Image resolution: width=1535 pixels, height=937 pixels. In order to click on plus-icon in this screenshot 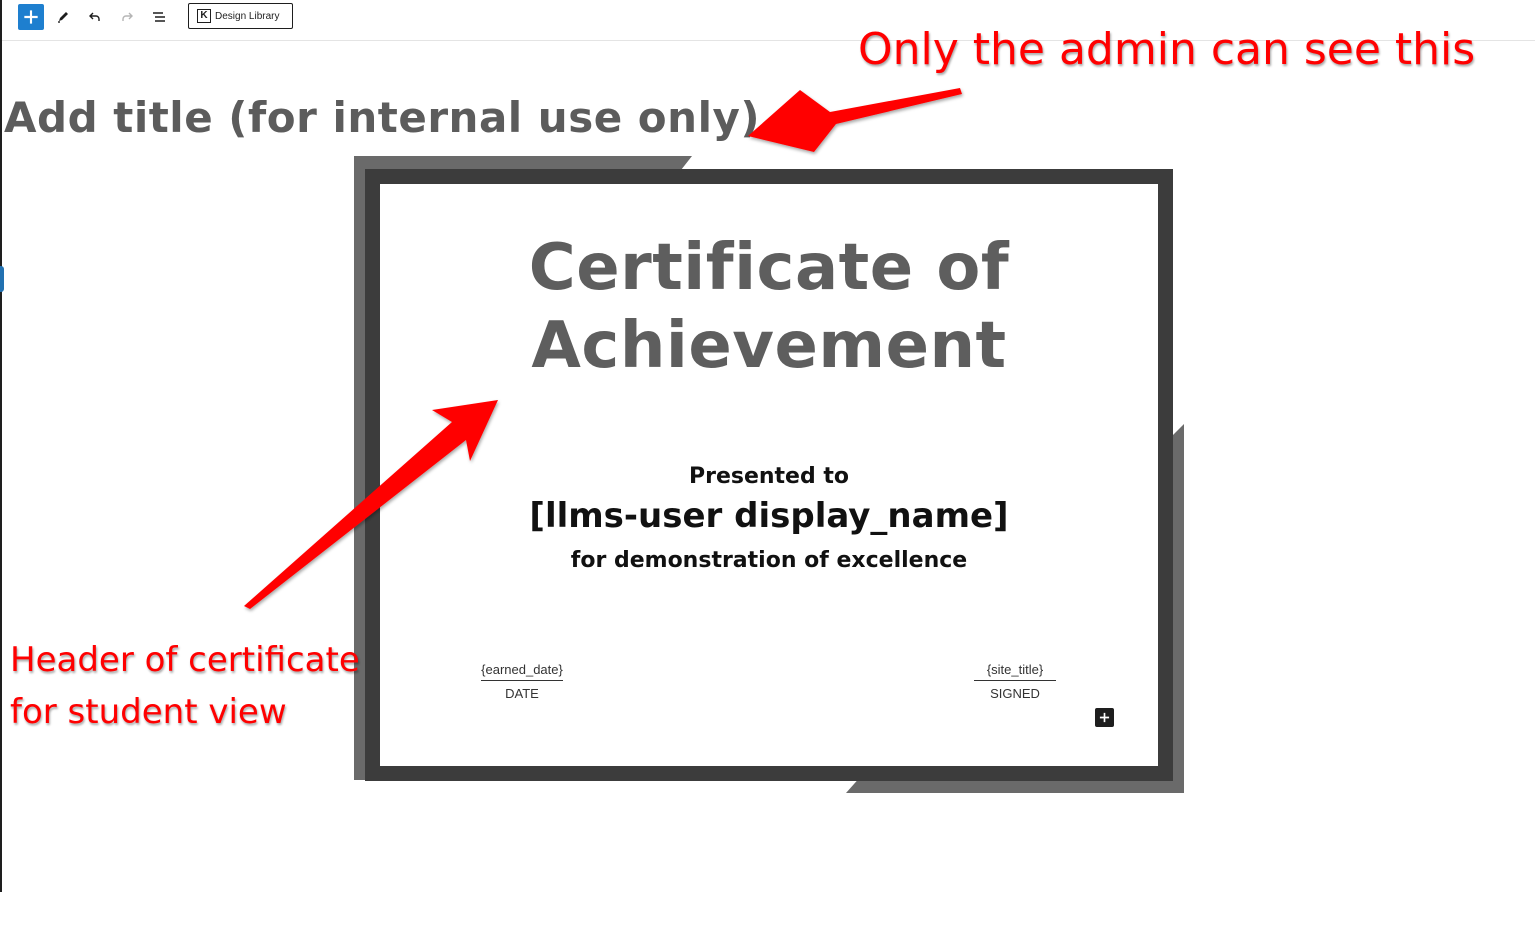, I will do `click(1104, 717)`.